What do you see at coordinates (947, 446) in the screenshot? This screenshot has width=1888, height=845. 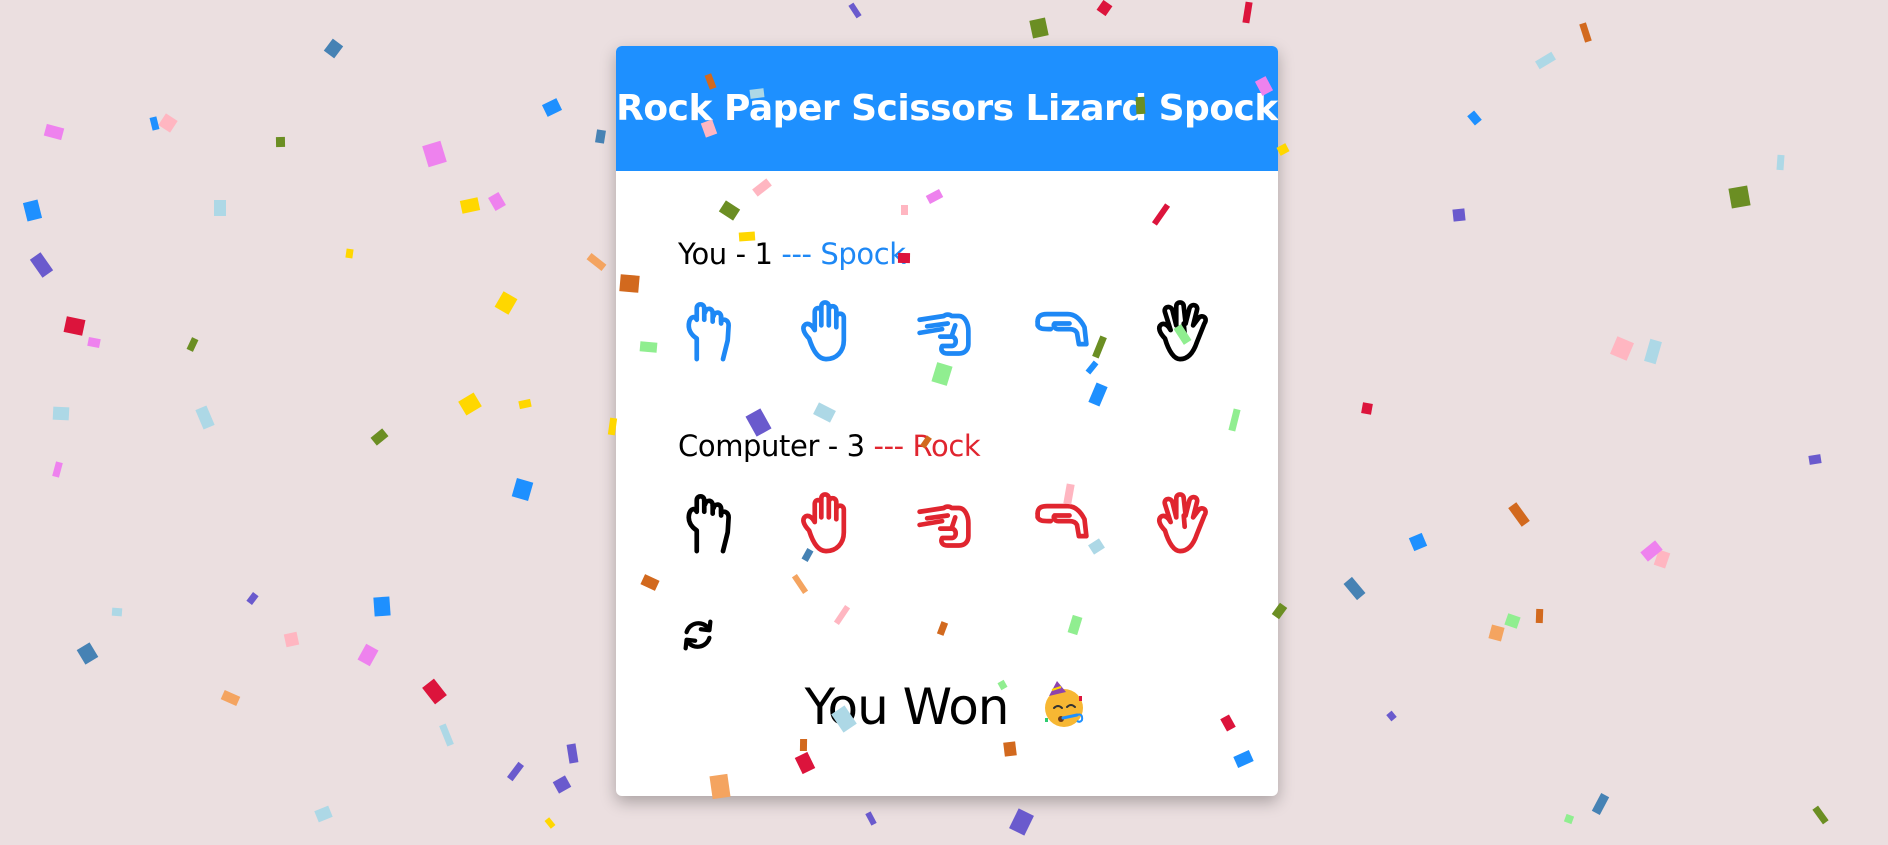 I see `computer-score-line: Computer - 3 --- Rock` at bounding box center [947, 446].